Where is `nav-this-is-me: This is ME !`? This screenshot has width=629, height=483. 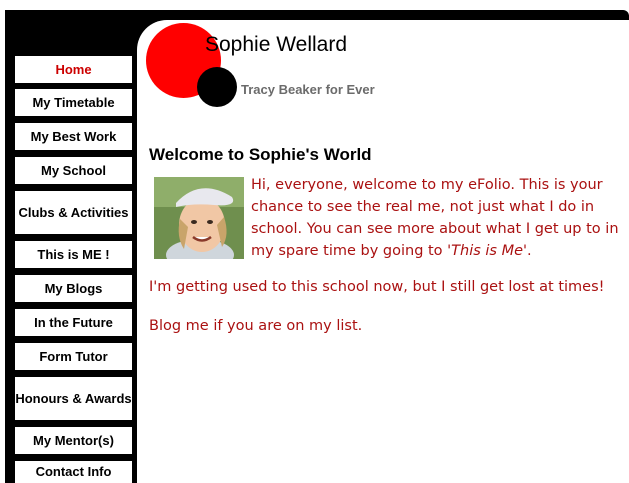
nav-this-is-me: This is ME ! is located at coordinates (73, 254).